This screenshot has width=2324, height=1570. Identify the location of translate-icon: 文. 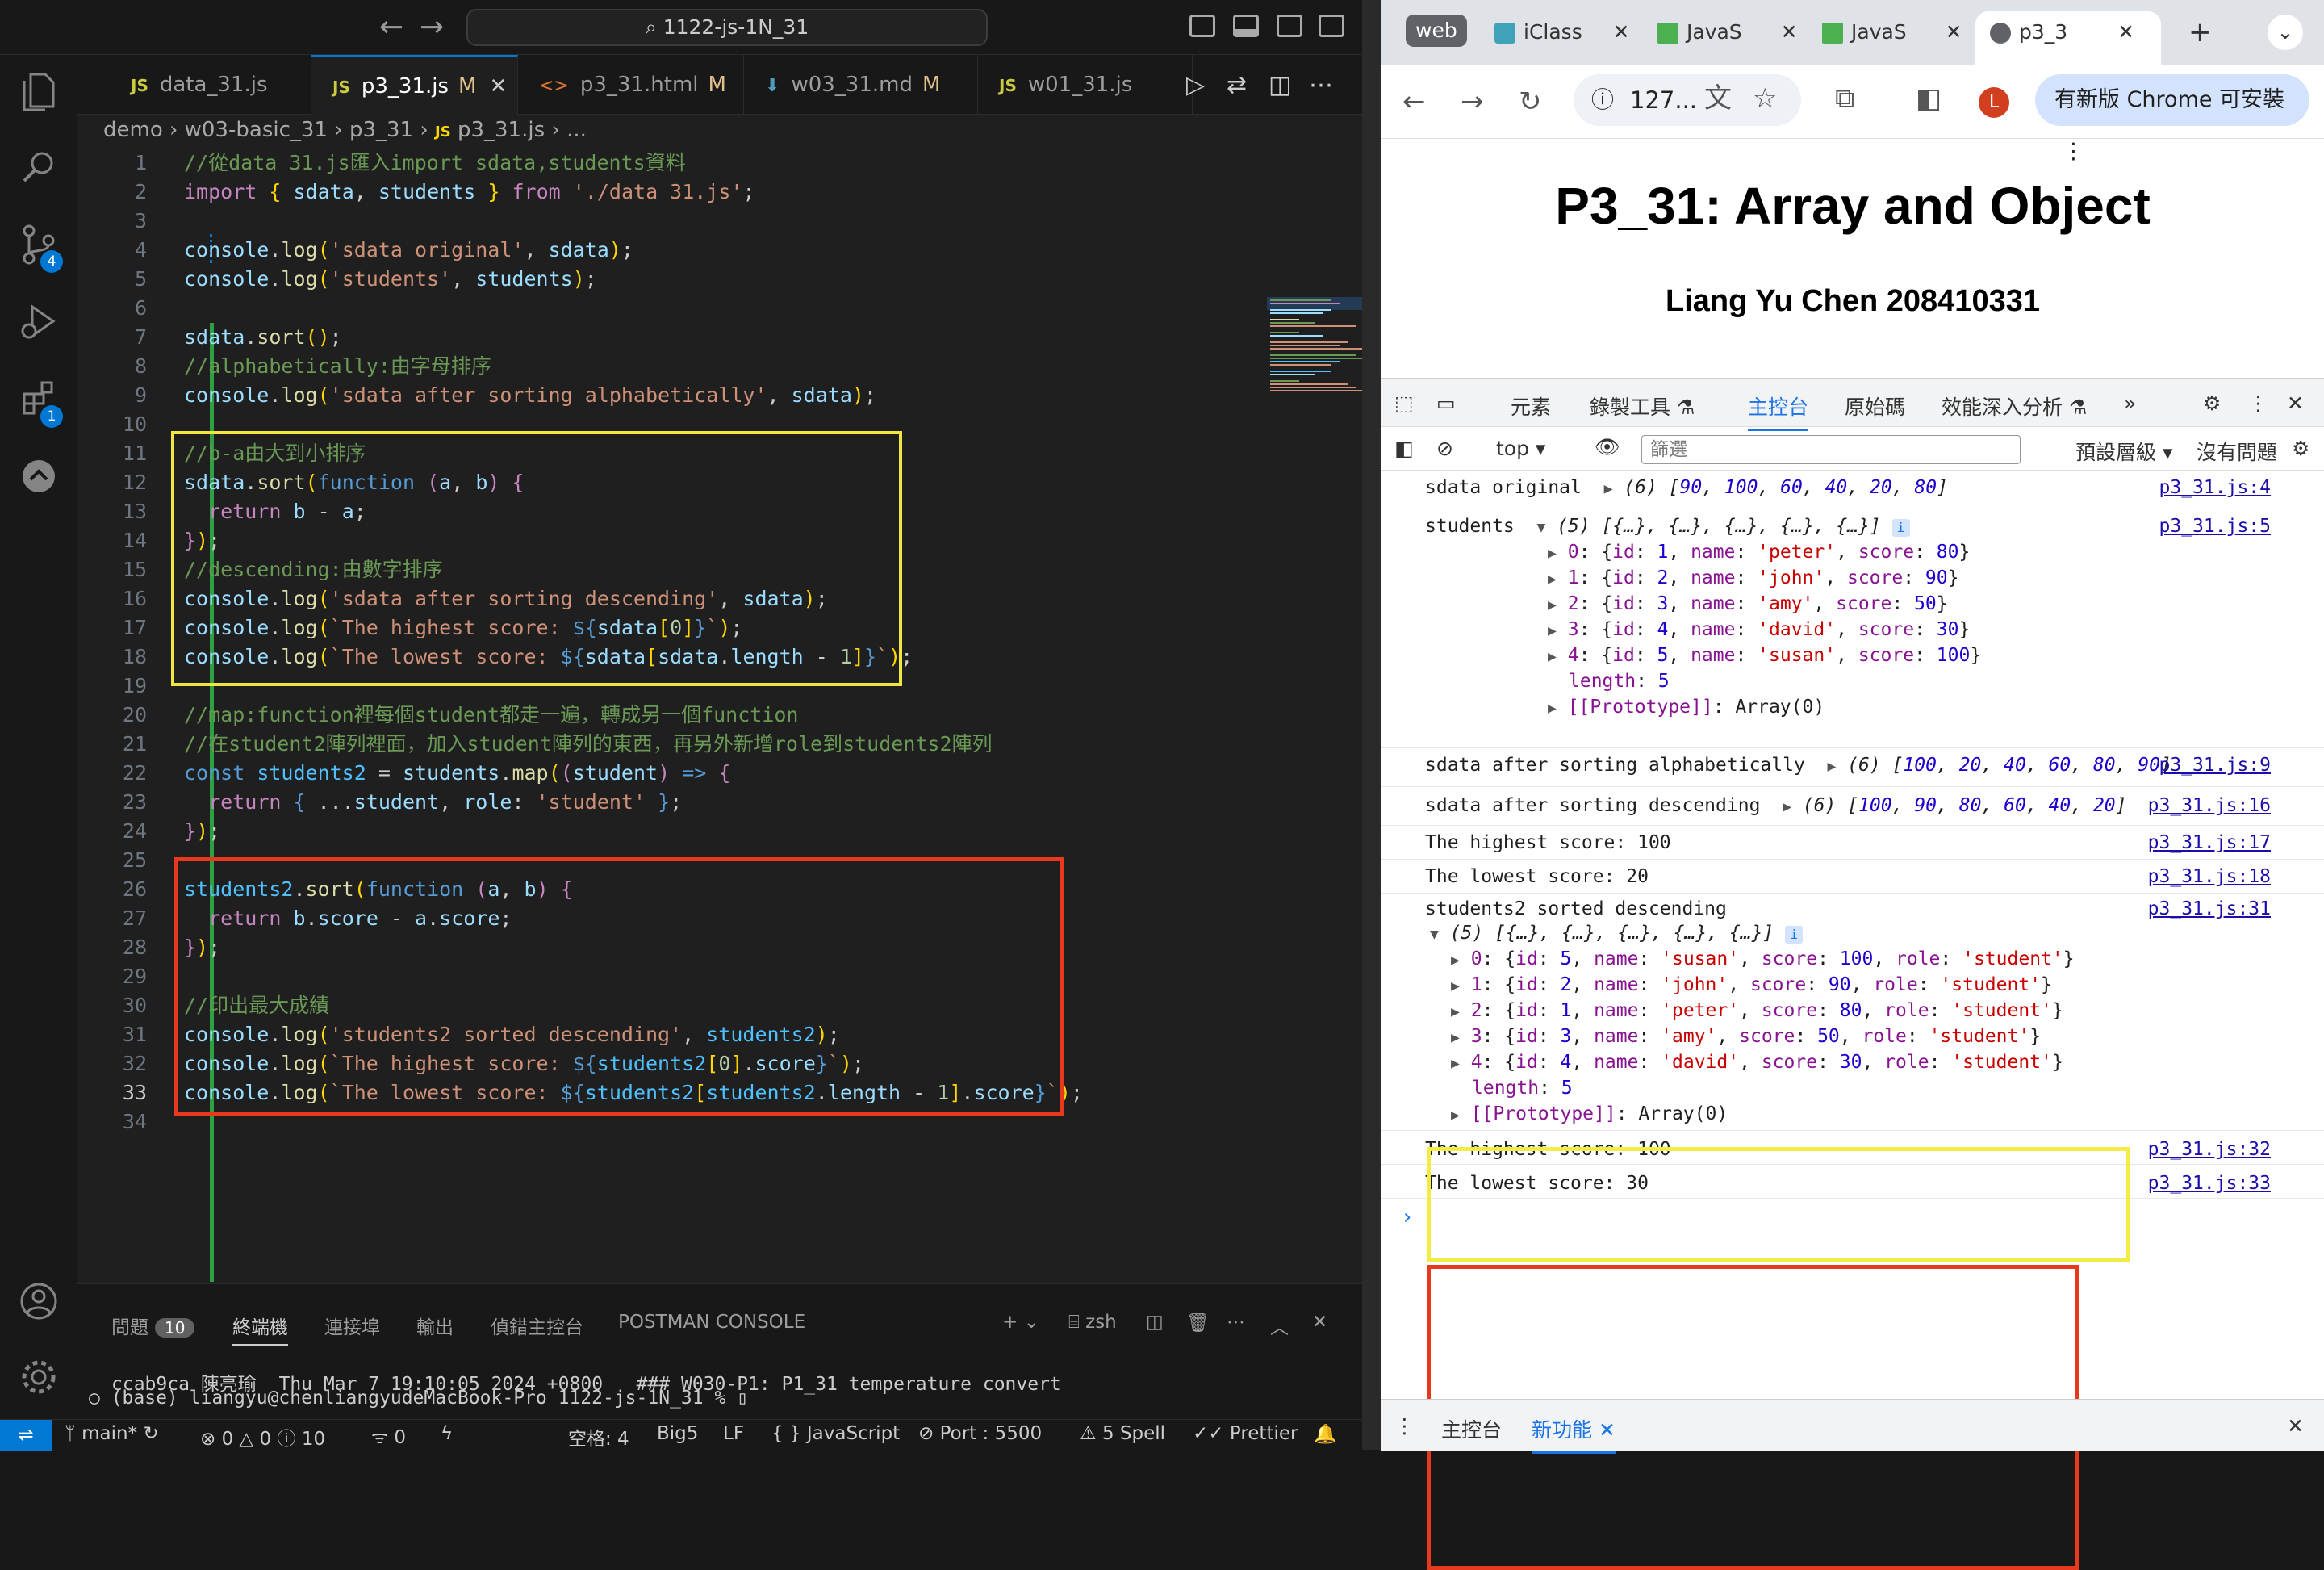
(1718, 98).